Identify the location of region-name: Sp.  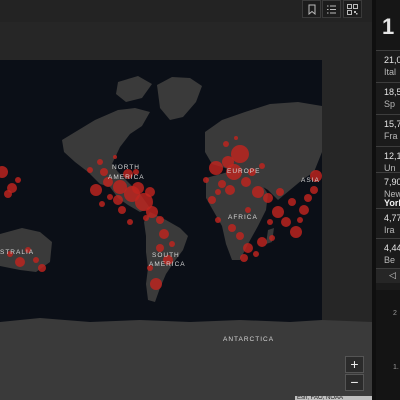
(390, 104).